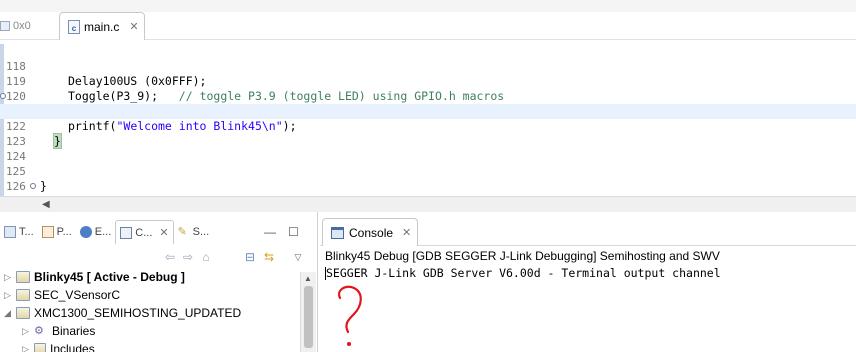 This screenshot has width=856, height=352. I want to click on code-line: 120, so click(428, 88).